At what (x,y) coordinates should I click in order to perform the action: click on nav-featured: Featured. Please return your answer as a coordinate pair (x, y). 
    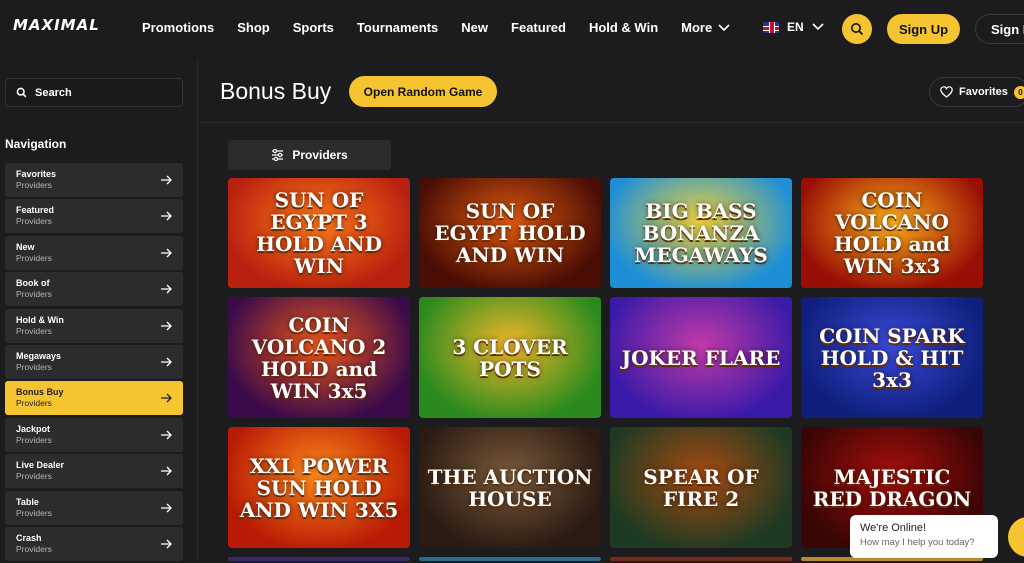
    Looking at the image, I should click on (538, 27).